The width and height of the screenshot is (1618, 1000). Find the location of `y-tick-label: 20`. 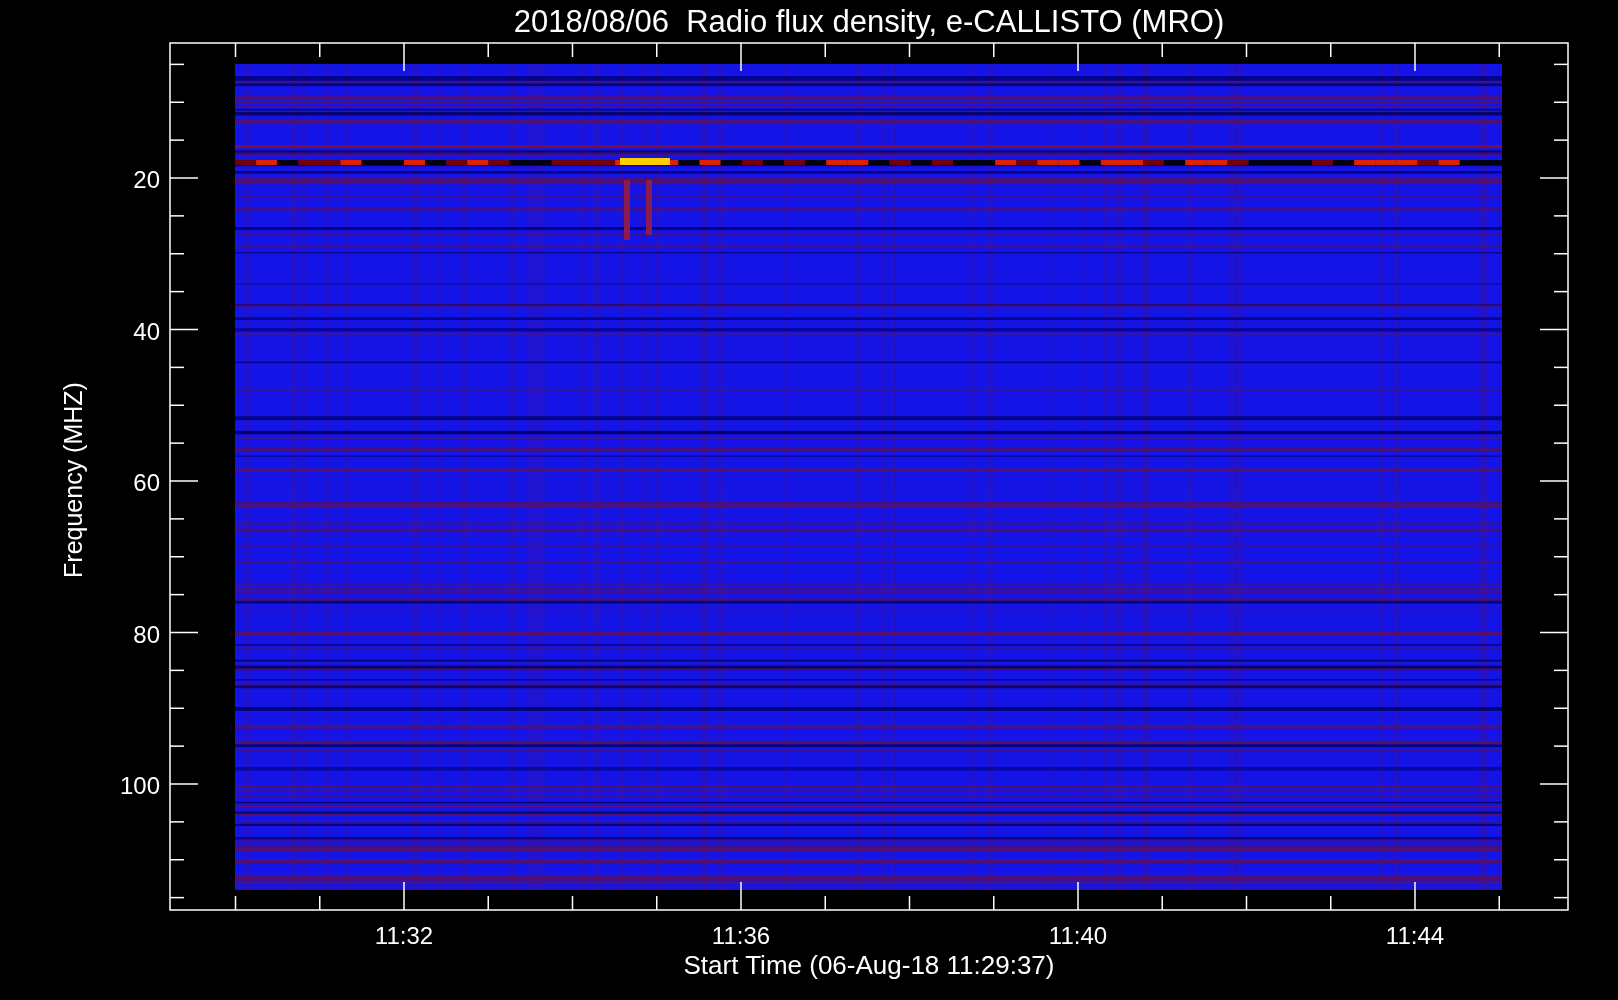

y-tick-label: 20 is located at coordinates (146, 179).